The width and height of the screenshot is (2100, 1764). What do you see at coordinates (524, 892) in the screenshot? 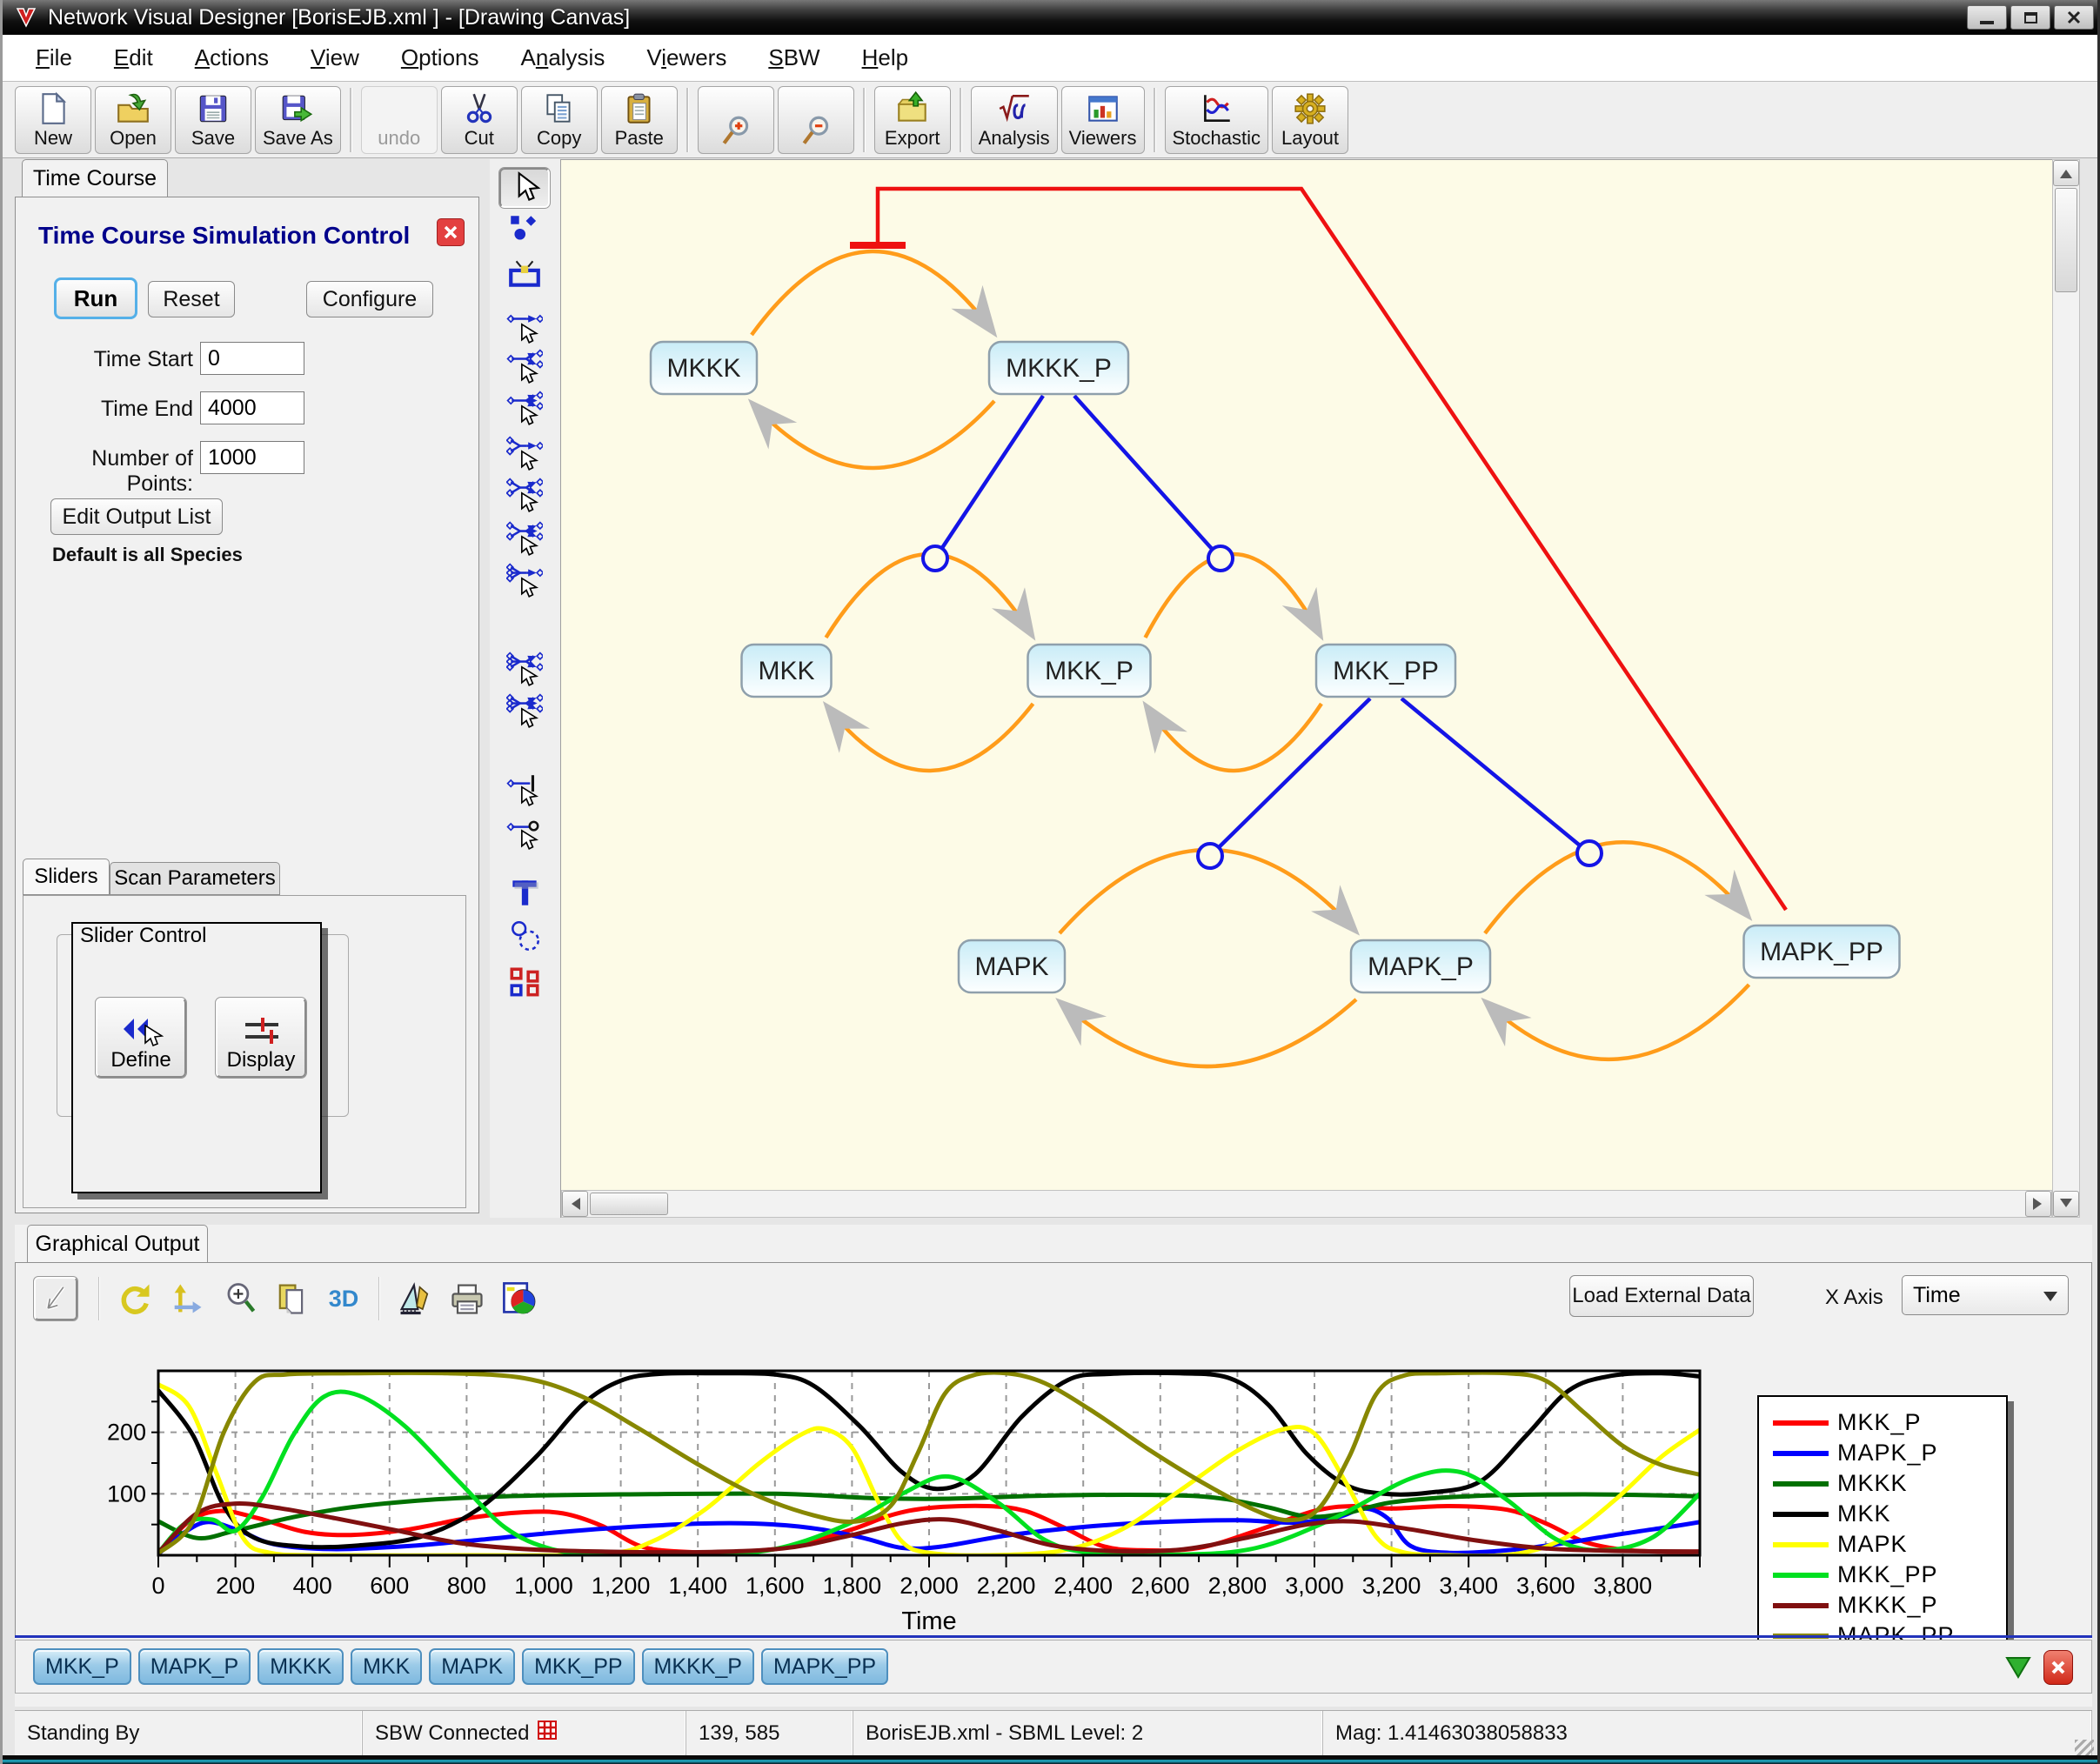
I see `text-tool` at bounding box center [524, 892].